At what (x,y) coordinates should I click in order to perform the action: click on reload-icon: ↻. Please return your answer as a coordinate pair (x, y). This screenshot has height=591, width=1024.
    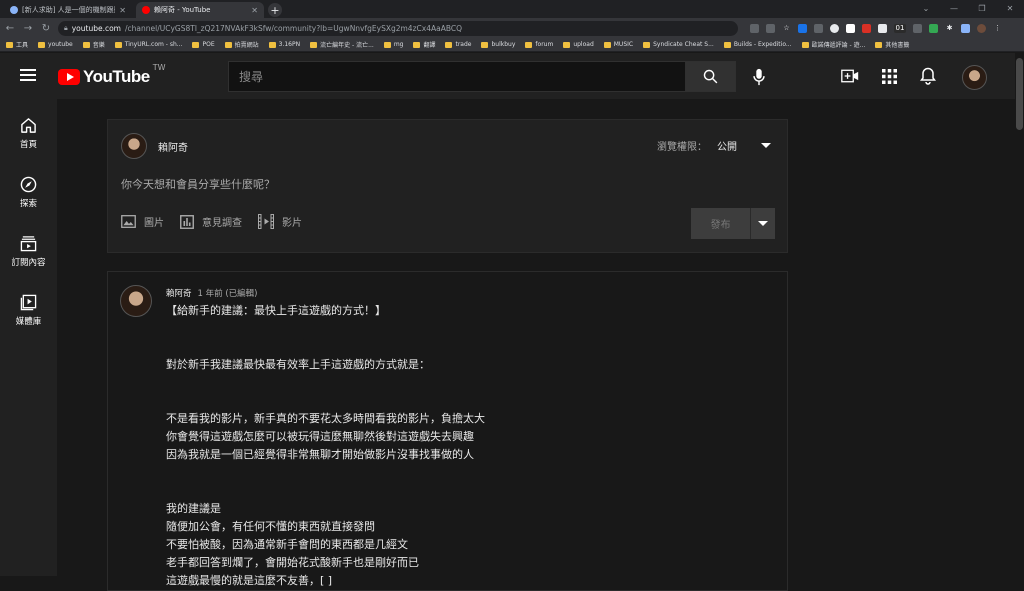
    Looking at the image, I should click on (46, 28).